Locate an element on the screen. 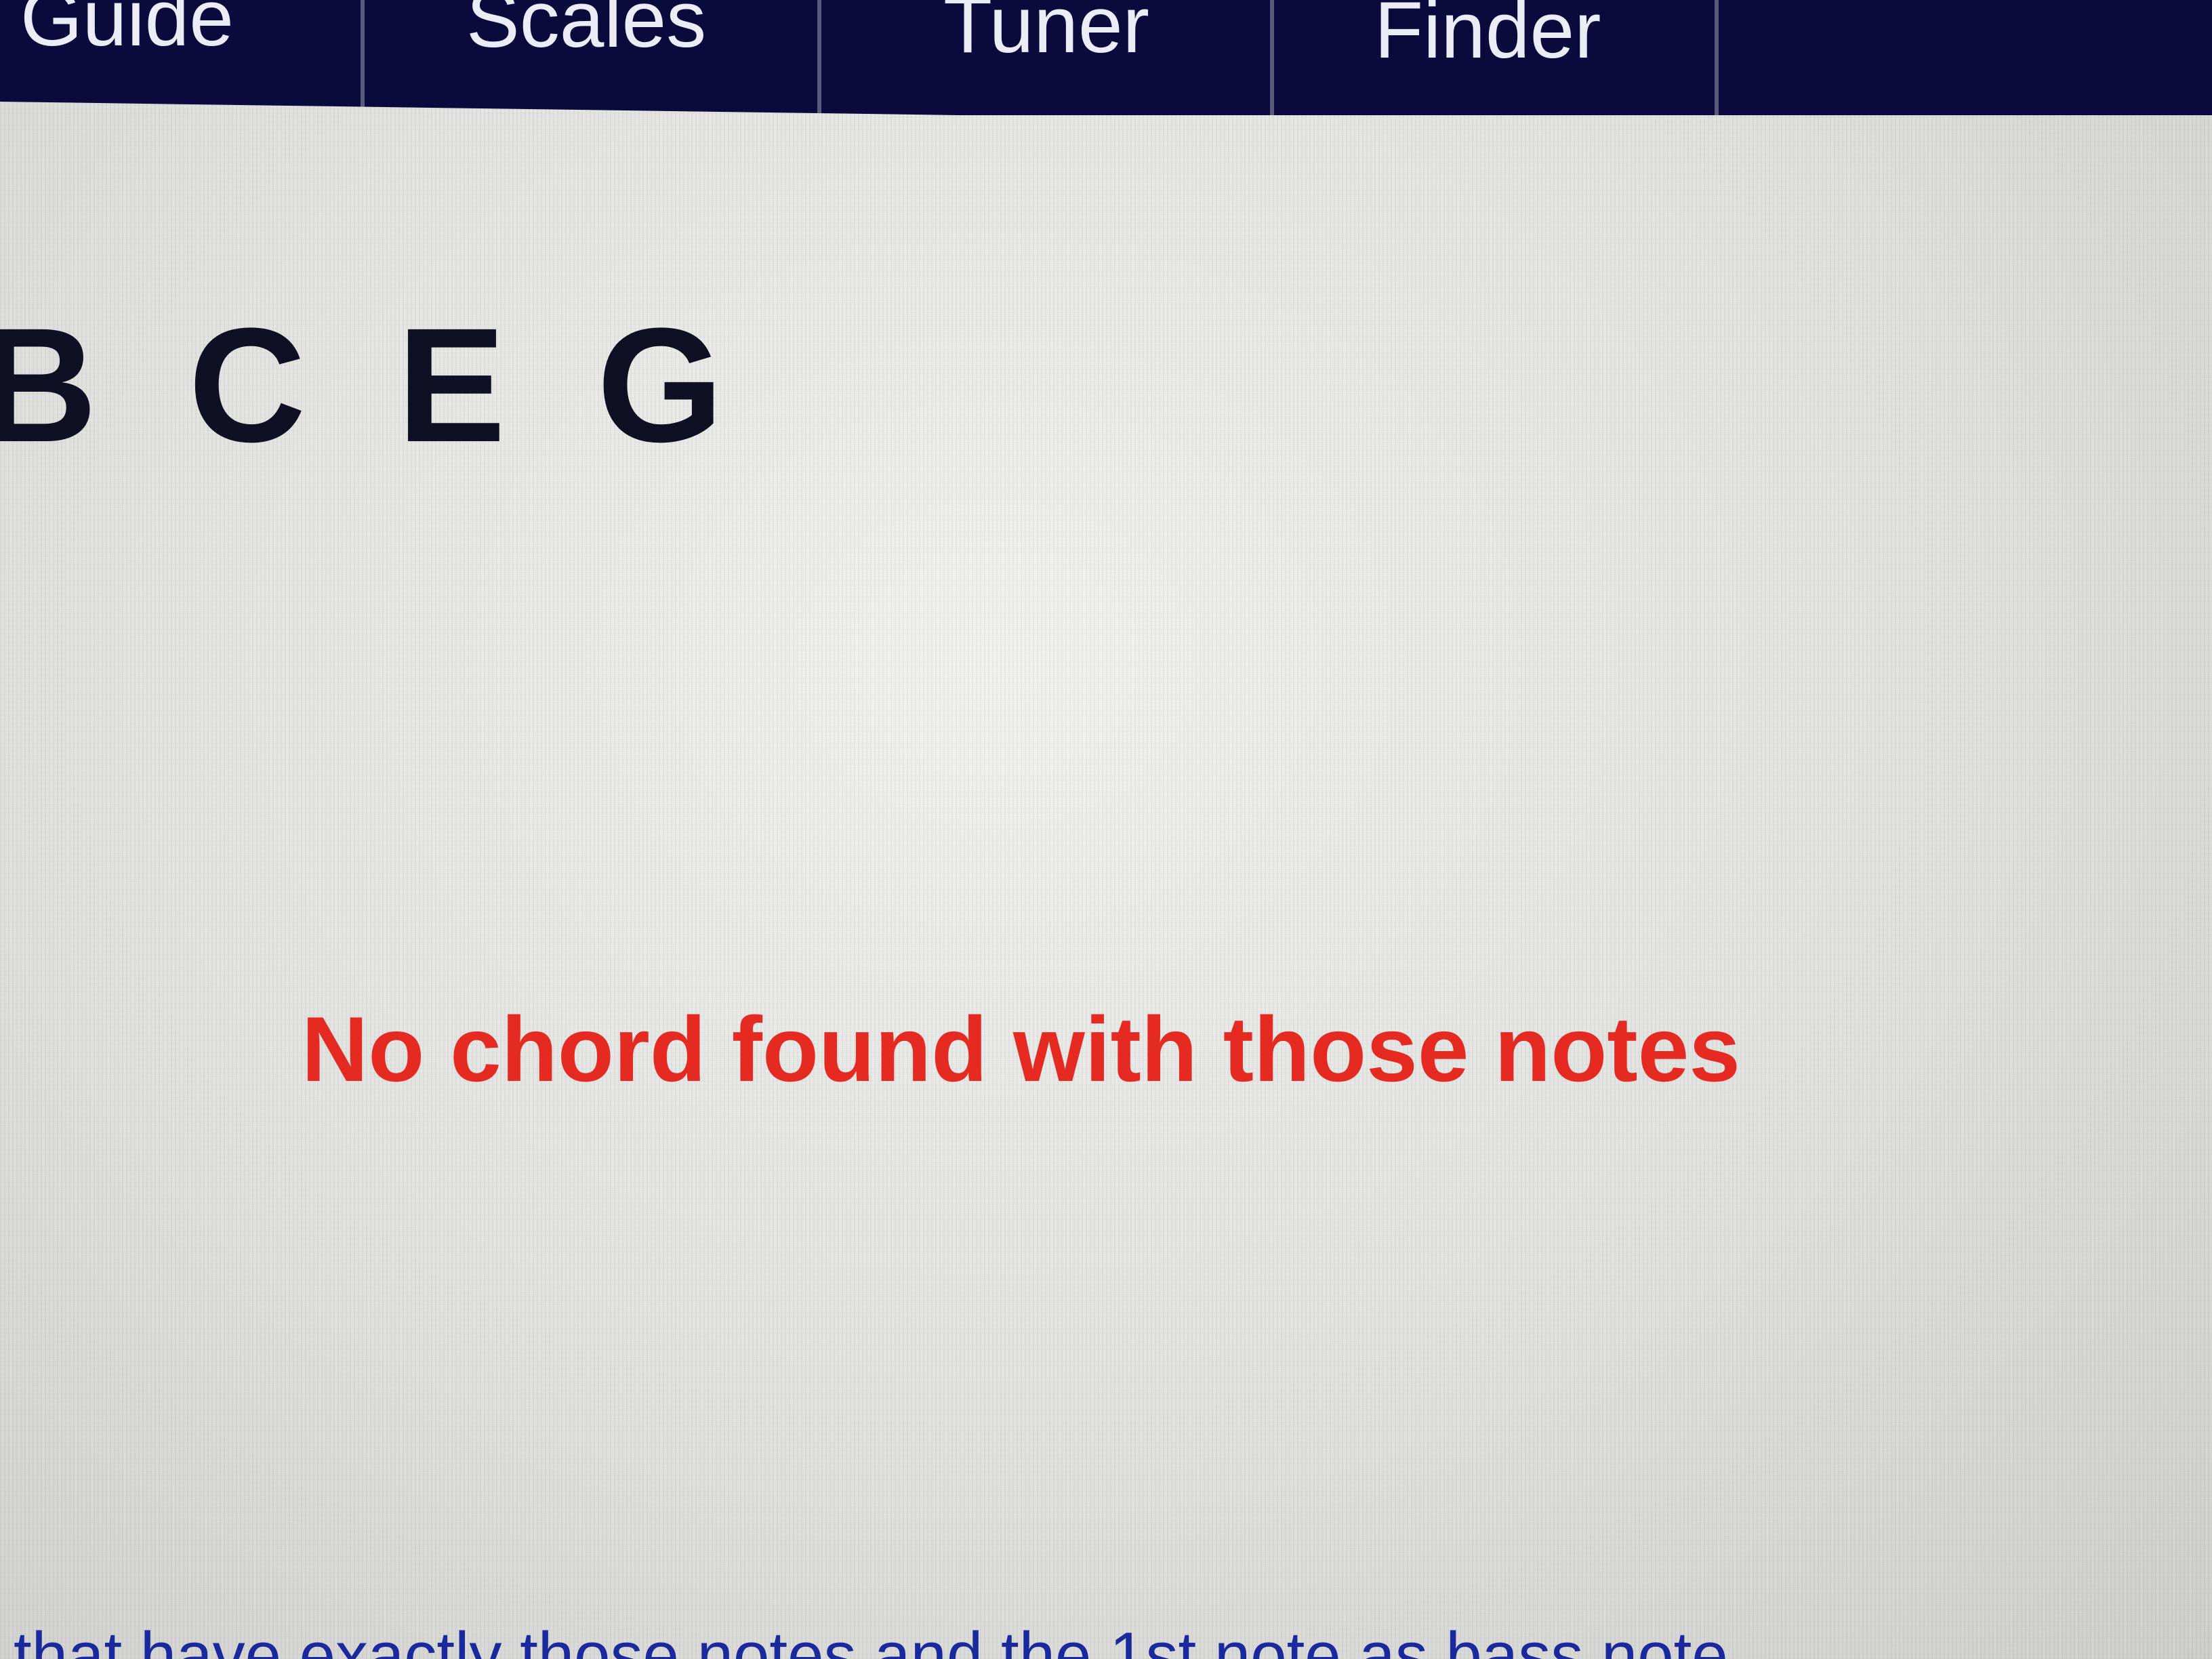 Image resolution: width=2212 pixels, height=1659 pixels. top-navigation-bar: Guide Scales Tuner Finder is located at coordinates (1106, 57).